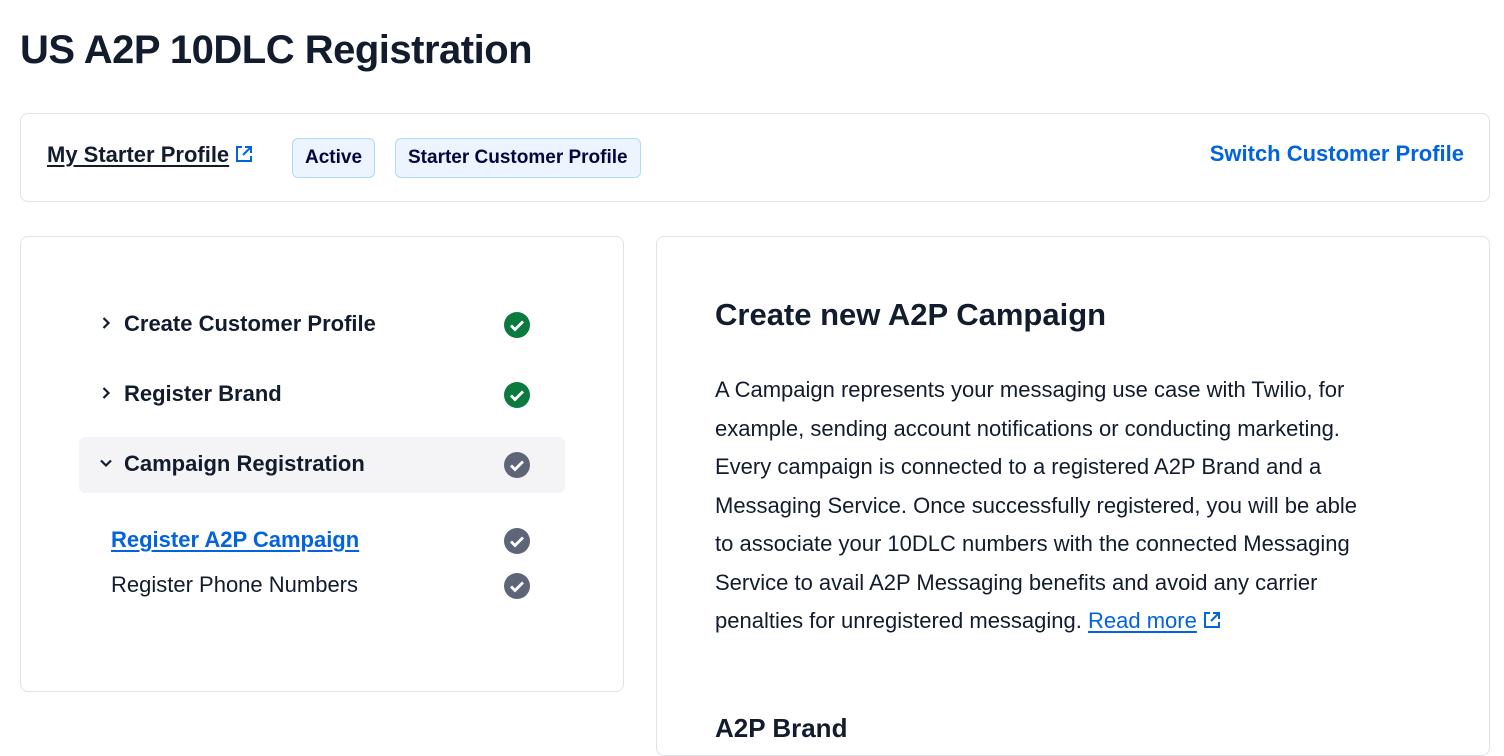 This screenshot has height=756, width=1504. I want to click on read-more-label: Read more, so click(1142, 620).